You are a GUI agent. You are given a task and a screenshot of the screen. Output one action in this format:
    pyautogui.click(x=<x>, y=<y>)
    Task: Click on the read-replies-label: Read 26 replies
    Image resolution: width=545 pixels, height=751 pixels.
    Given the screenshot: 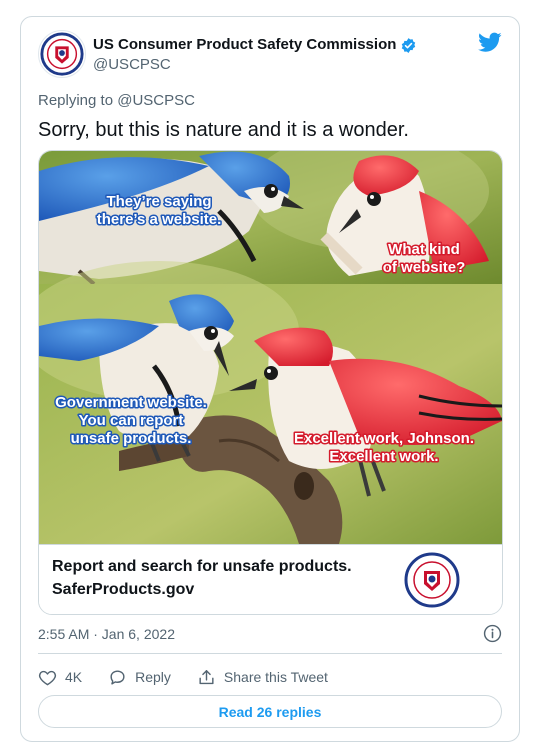 What is the action you would take?
    pyautogui.click(x=270, y=712)
    